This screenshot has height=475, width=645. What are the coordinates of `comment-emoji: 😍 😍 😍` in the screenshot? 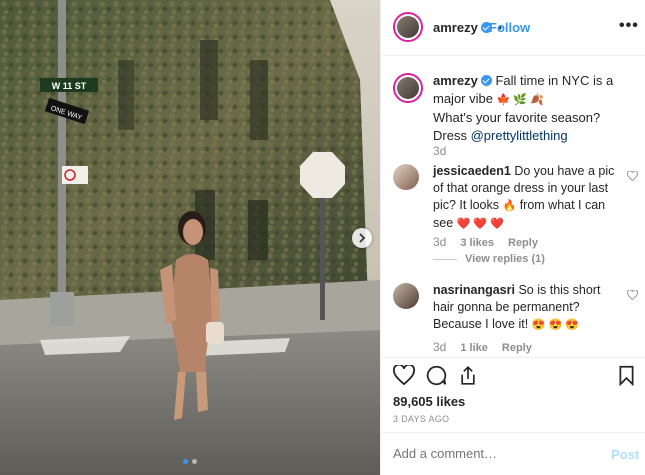 It's located at (555, 325).